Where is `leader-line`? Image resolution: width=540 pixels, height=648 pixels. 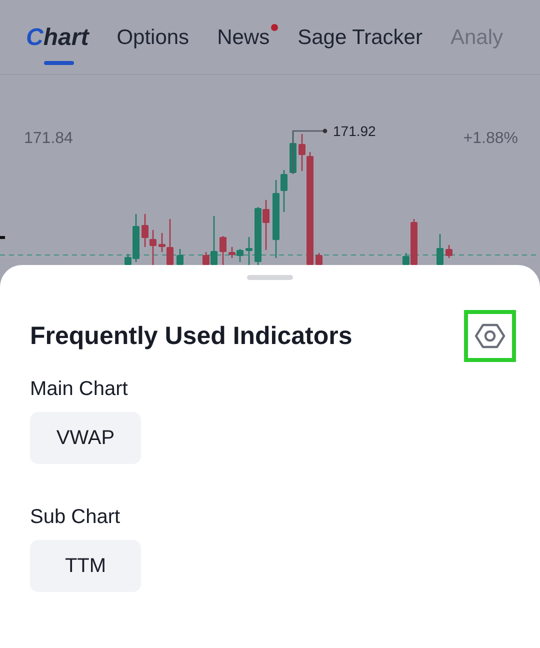 leader-line is located at coordinates (310, 151).